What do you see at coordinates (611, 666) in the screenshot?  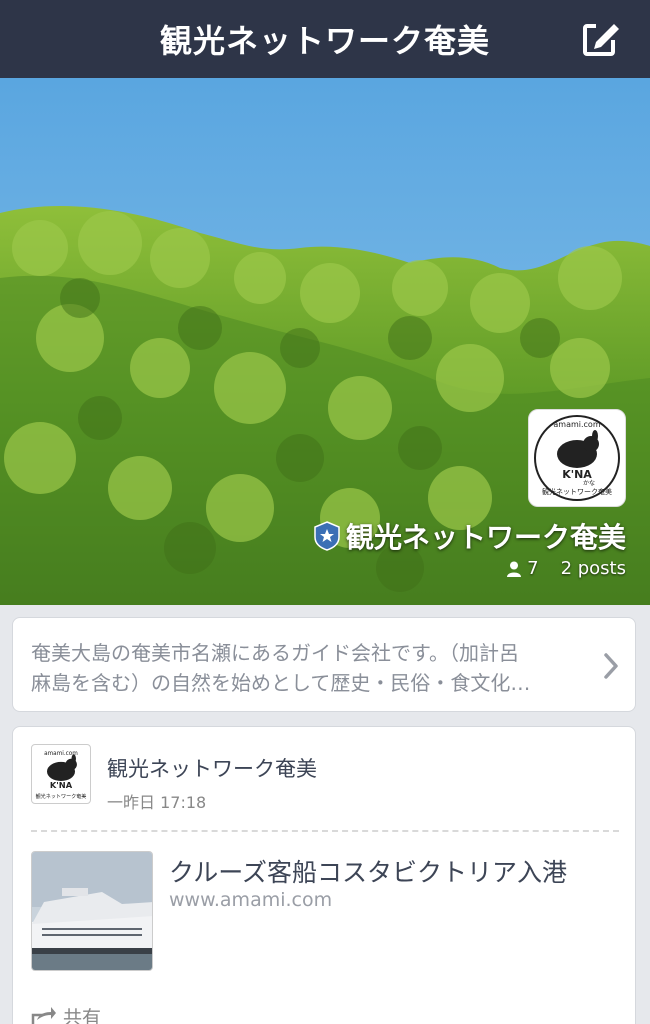 I see `chevron-right-icon` at bounding box center [611, 666].